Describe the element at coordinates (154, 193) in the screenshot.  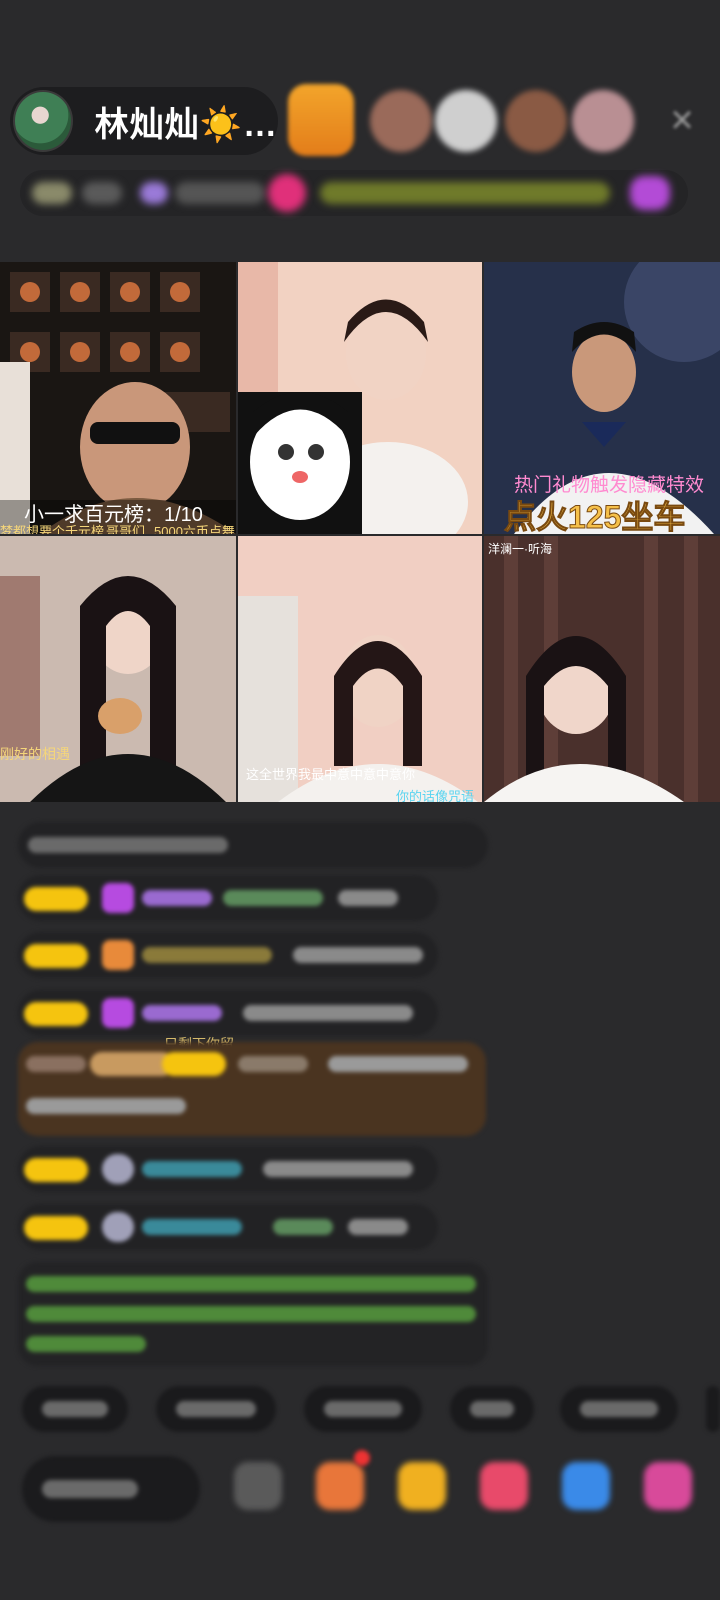
I see `rank-icon` at that location.